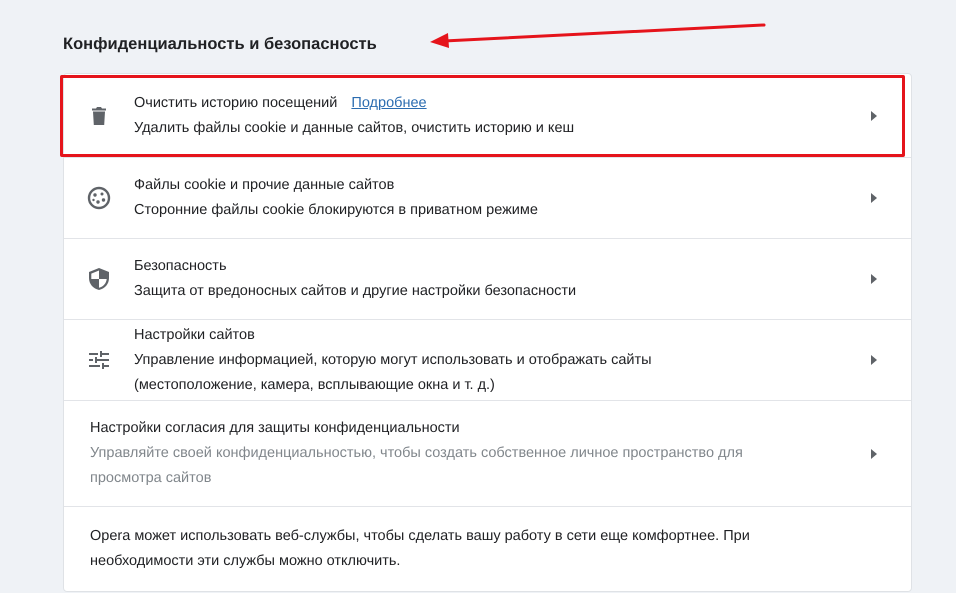 The width and height of the screenshot is (956, 593). I want to click on row-description: Сторонние файлы cookie блокируются в приватном режиме, so click(336, 210).